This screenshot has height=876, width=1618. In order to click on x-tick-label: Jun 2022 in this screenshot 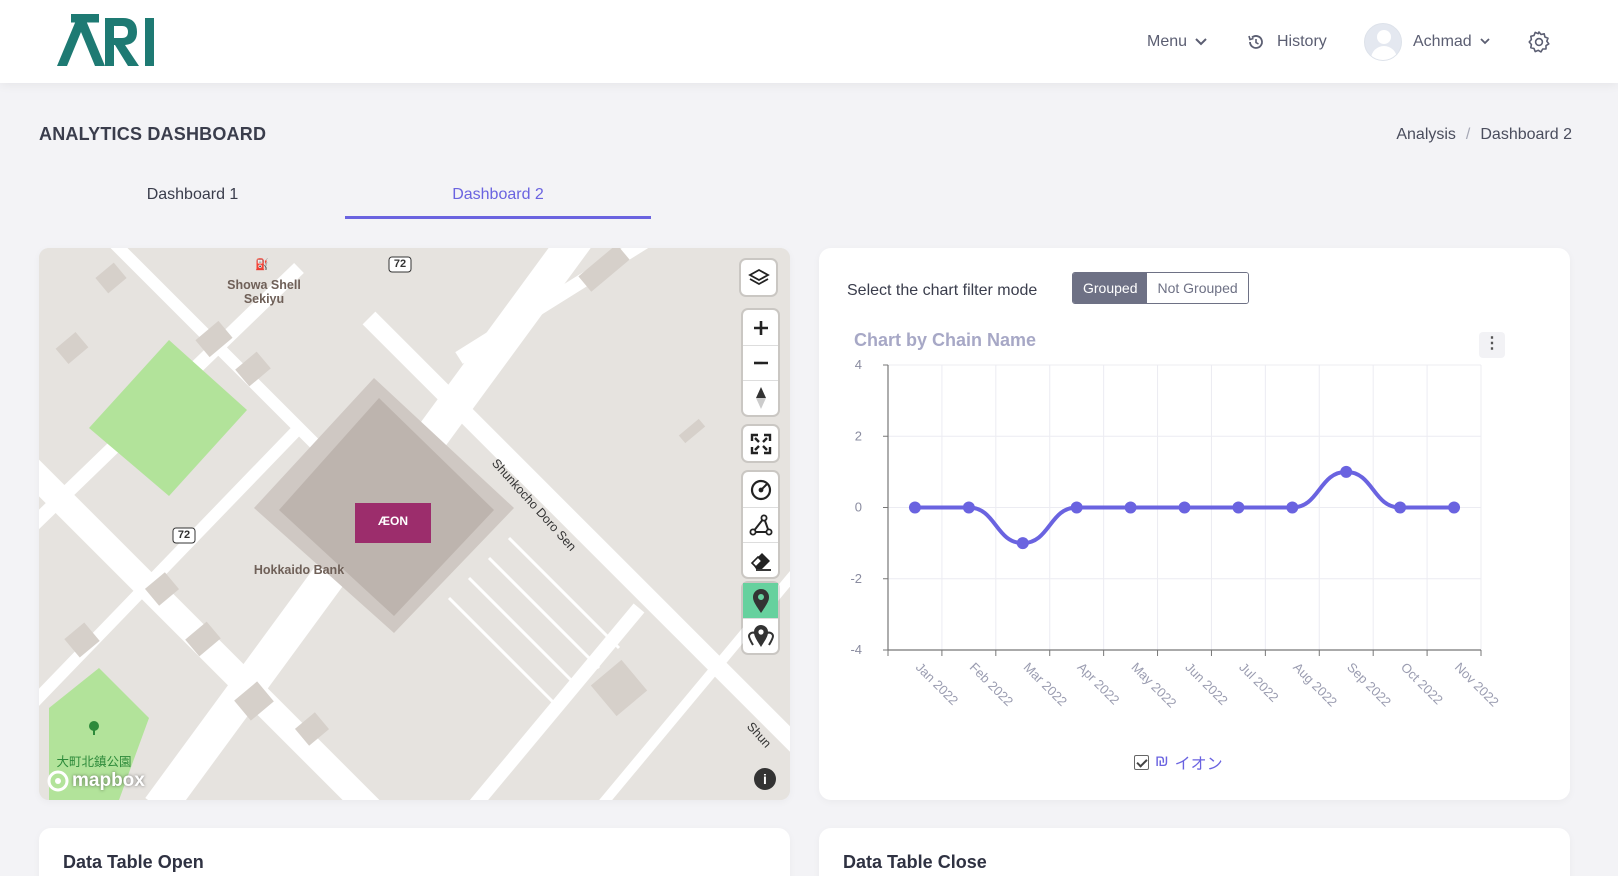, I will do `click(1206, 684)`.